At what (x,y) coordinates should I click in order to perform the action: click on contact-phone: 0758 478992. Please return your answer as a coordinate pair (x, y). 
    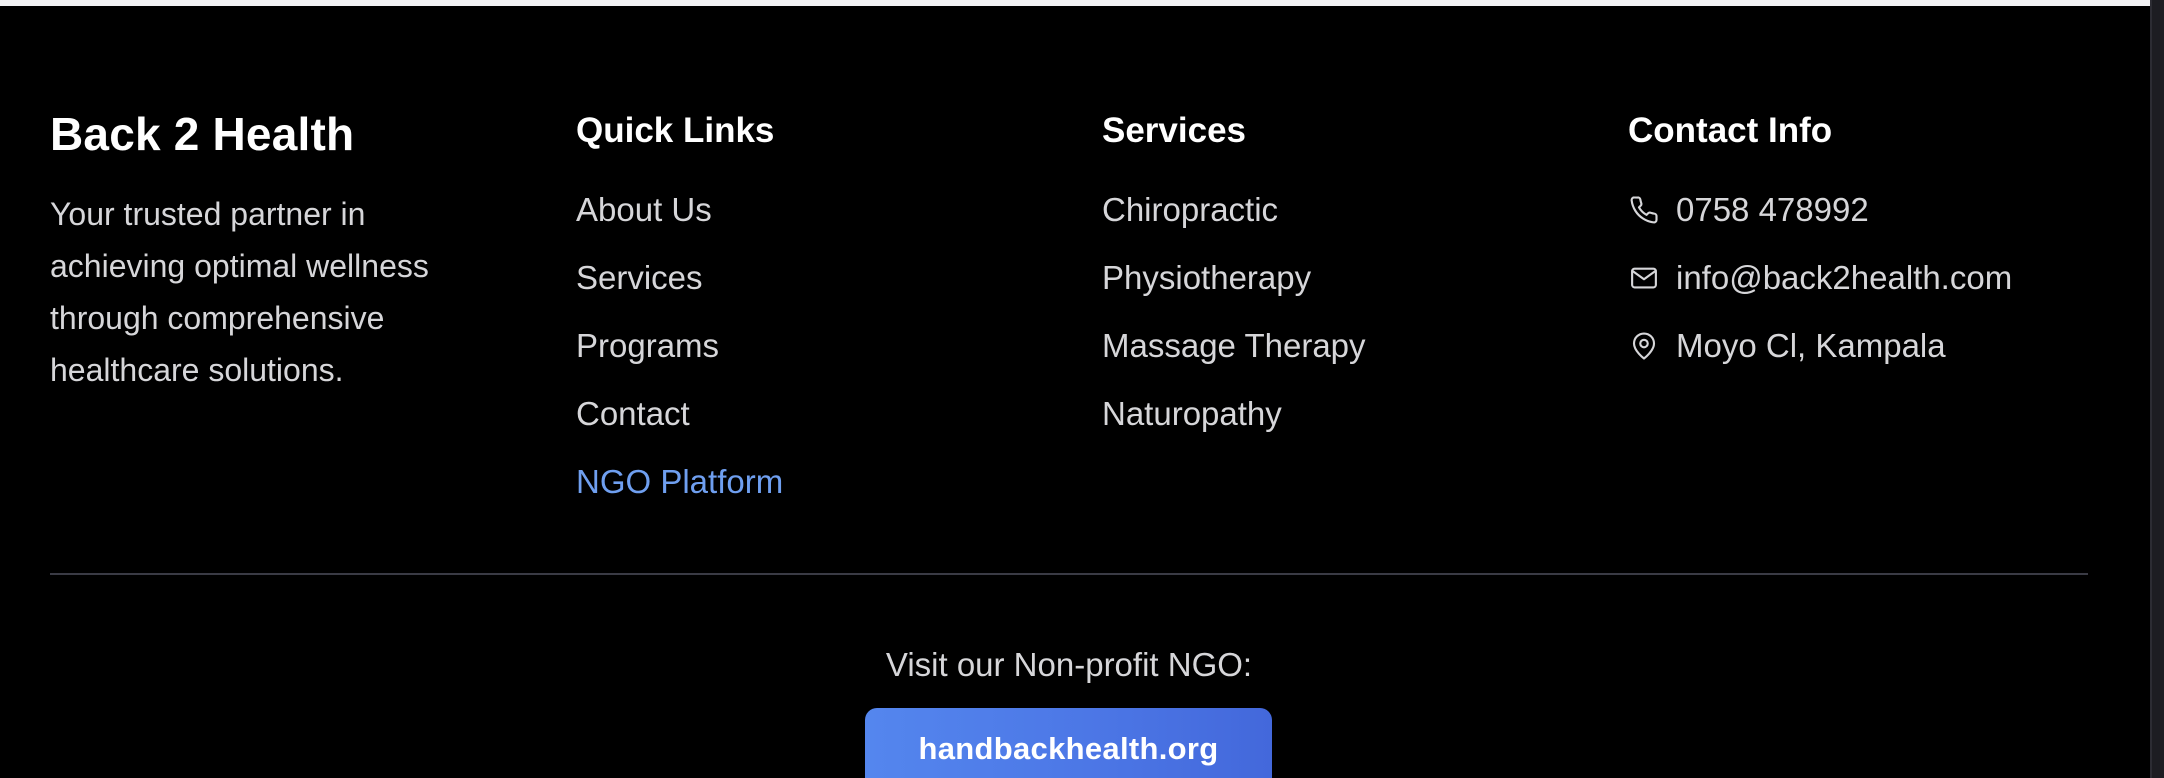
    Looking at the image, I should click on (1859, 220).